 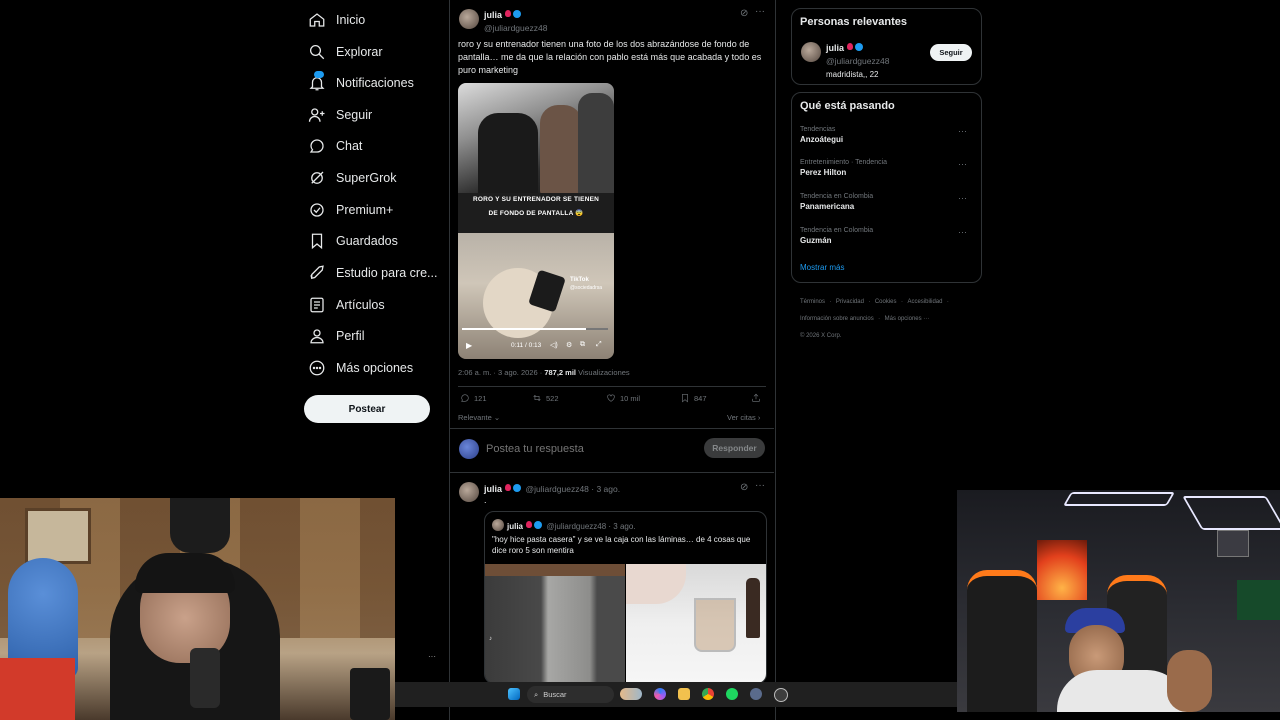 I want to click on reply-button: 121, so click(x=473, y=398).